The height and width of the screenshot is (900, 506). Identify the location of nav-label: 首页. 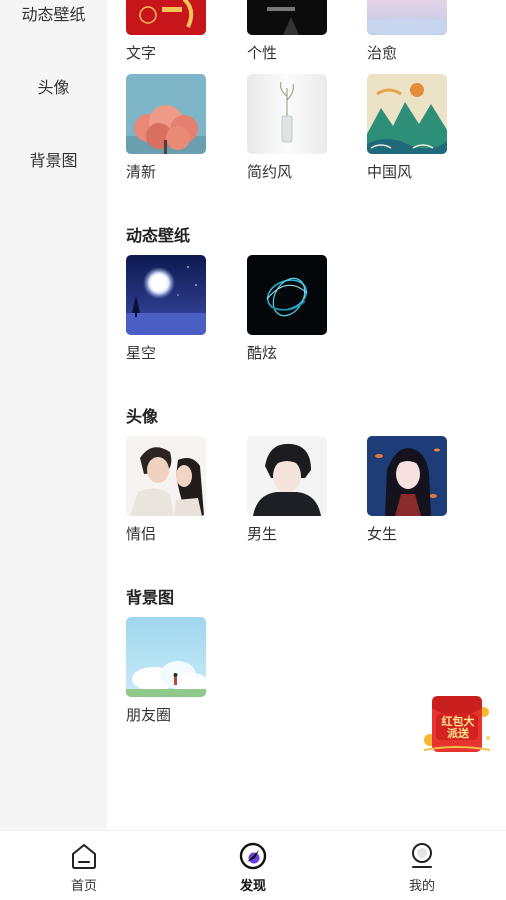
(83, 886).